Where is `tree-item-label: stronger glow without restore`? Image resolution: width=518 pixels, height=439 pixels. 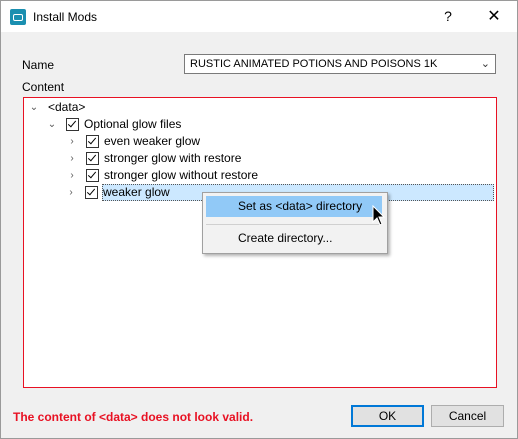 tree-item-label: stronger glow without restore is located at coordinates (181, 175).